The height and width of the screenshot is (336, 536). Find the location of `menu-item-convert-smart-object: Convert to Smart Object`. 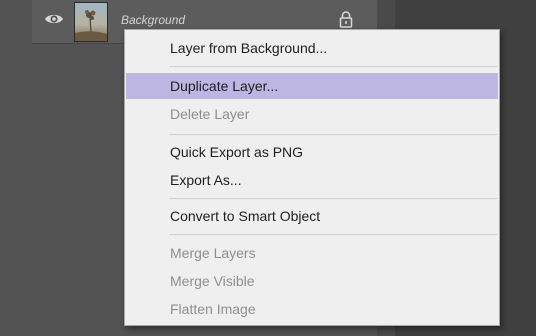

menu-item-convert-smart-object: Convert to Smart Object is located at coordinates (312, 216).